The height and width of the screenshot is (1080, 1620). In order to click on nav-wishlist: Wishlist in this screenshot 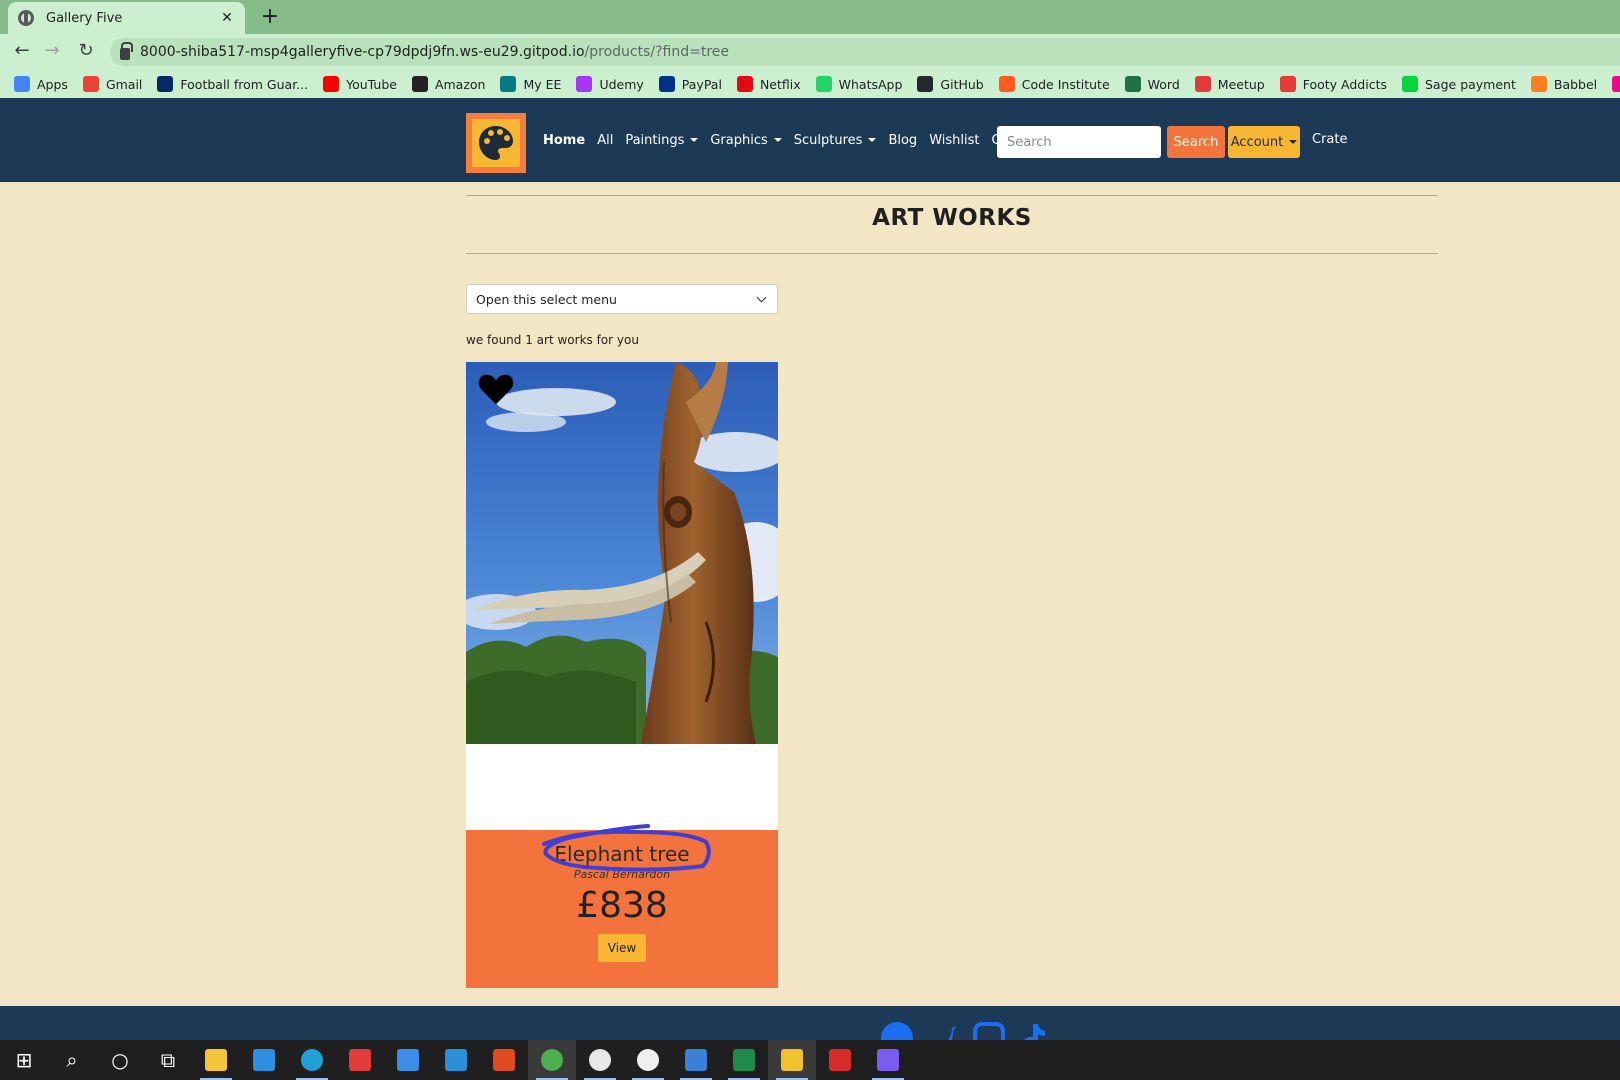, I will do `click(954, 140)`.